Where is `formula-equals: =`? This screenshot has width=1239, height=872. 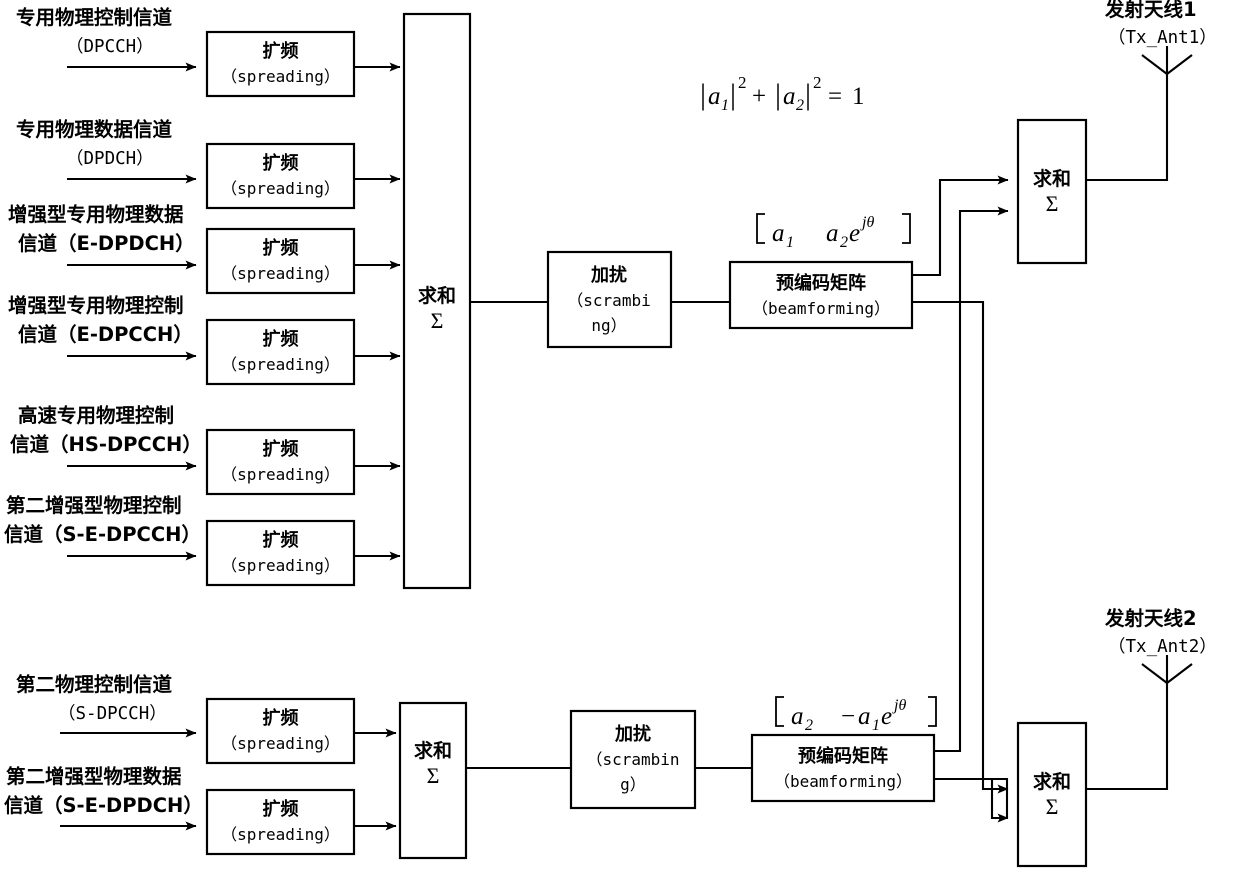 formula-equals: = is located at coordinates (835, 96).